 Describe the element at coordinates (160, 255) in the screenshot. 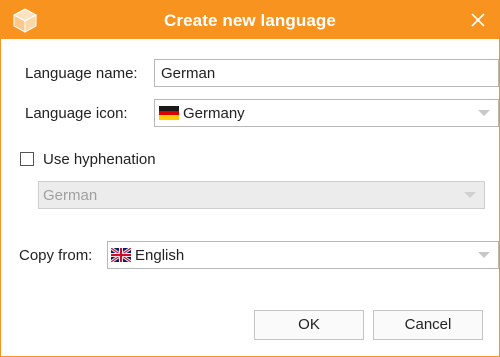

I see `copy-from-value: English` at that location.